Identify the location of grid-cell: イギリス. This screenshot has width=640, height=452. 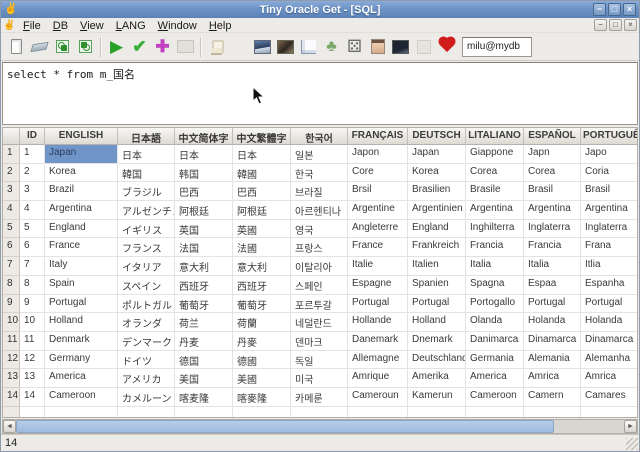
(146, 229).